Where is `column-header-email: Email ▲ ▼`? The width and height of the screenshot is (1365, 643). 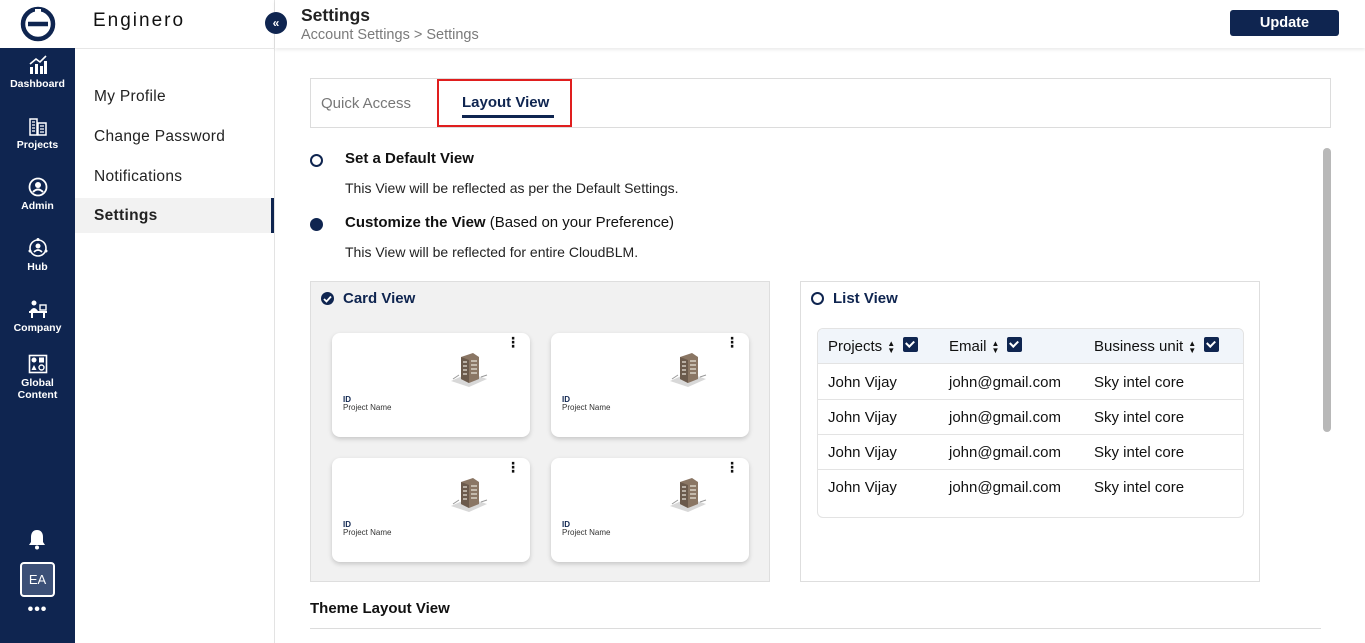 column-header-email: Email ▲ ▼ is located at coordinates (986, 346).